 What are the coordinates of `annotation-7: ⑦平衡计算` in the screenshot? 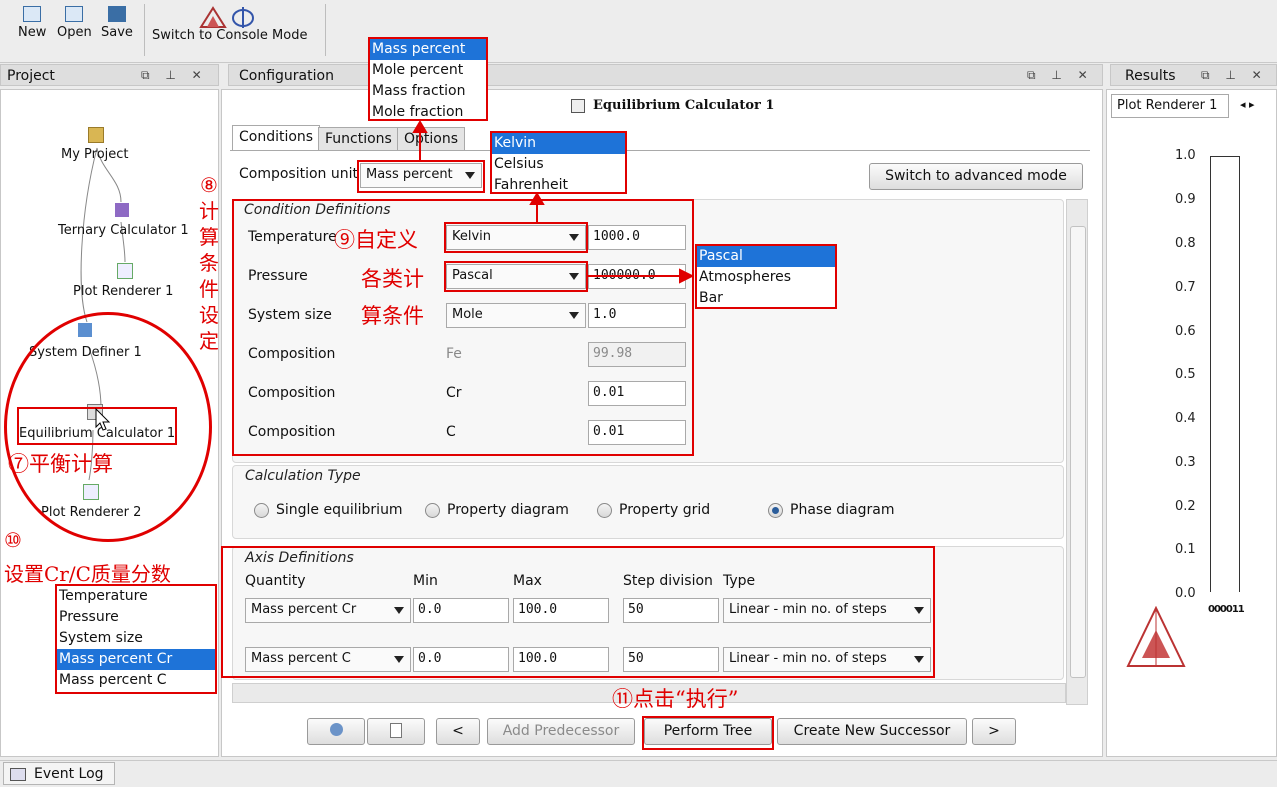 It's located at (60, 464).